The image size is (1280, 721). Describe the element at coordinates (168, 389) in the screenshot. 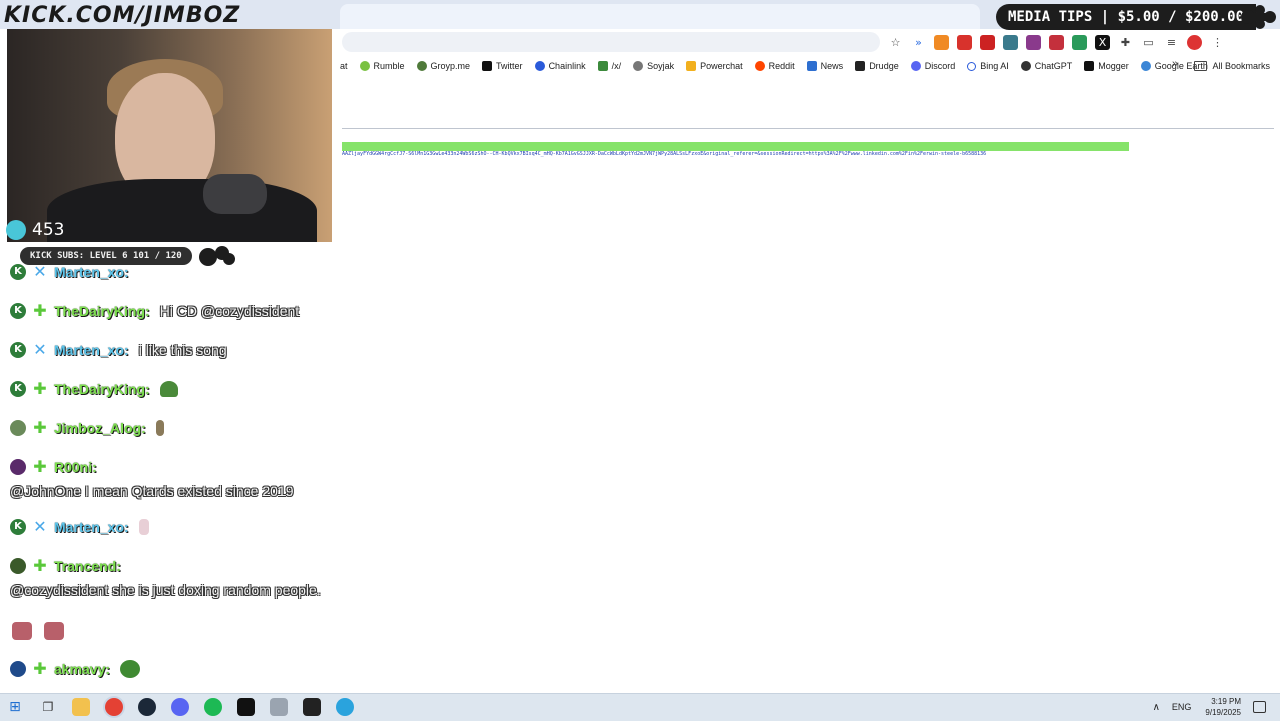

I see `frog-emote-icon` at that location.